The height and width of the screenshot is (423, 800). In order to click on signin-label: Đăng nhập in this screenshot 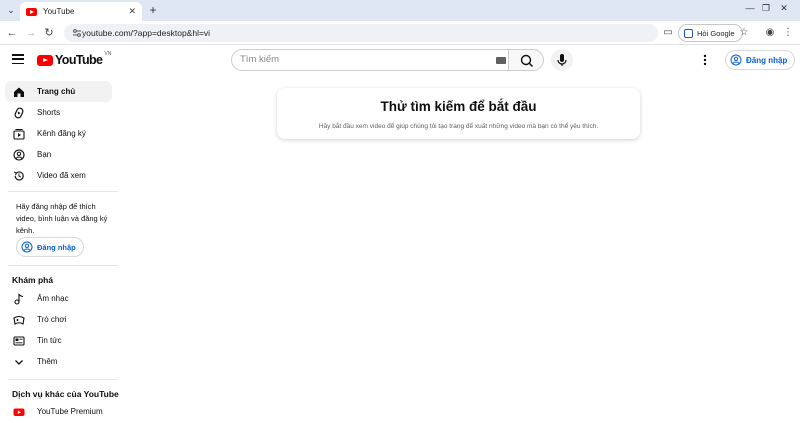, I will do `click(767, 60)`.